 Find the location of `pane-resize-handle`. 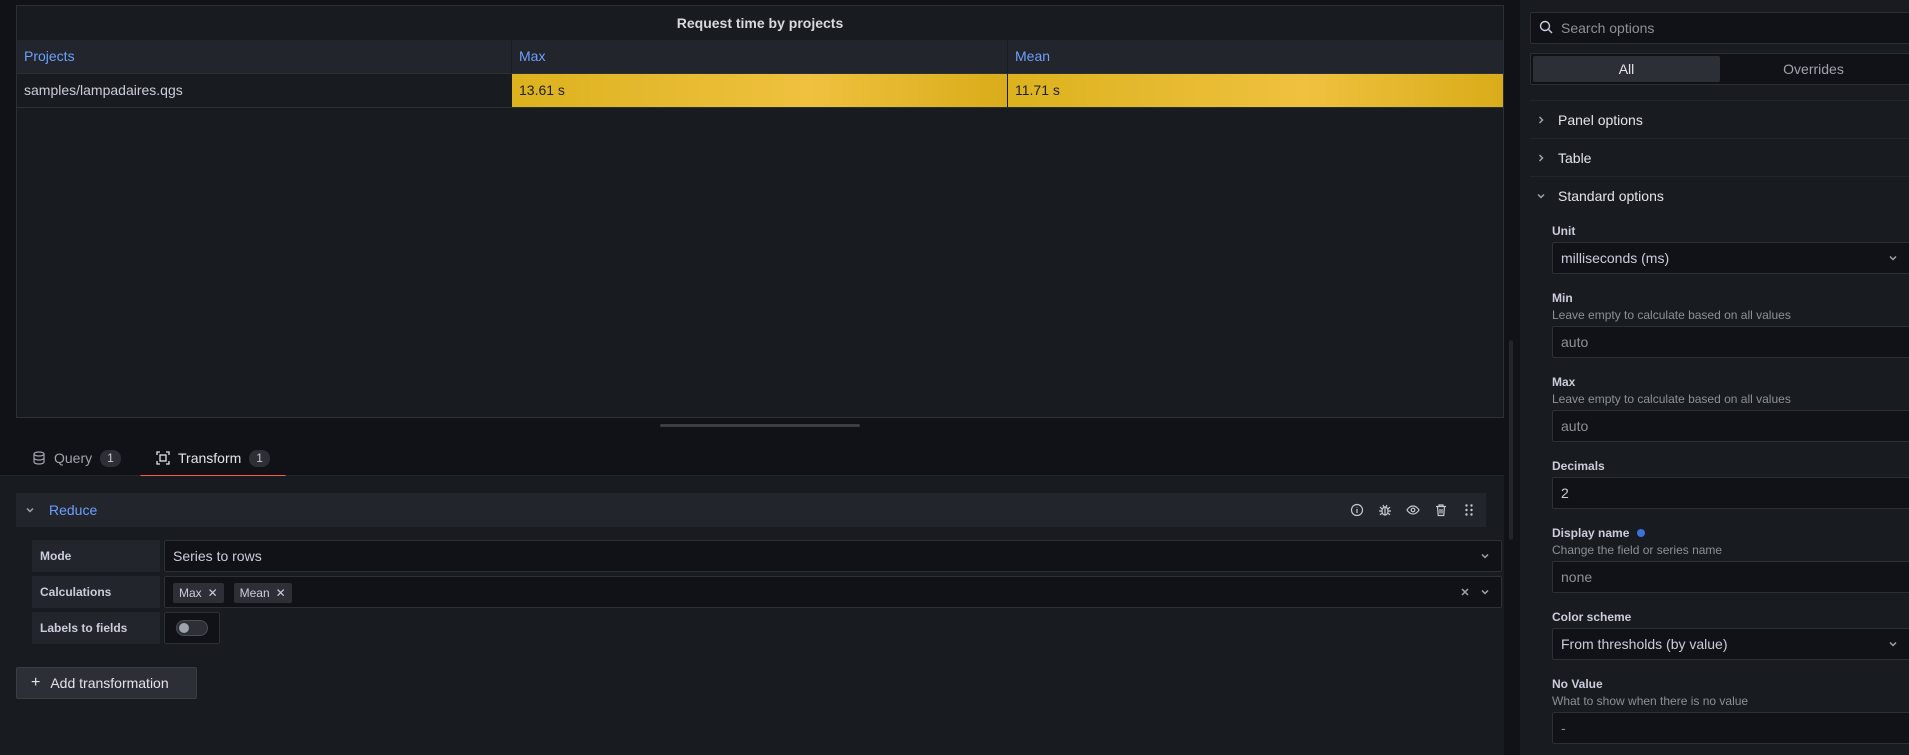

pane-resize-handle is located at coordinates (760, 425).